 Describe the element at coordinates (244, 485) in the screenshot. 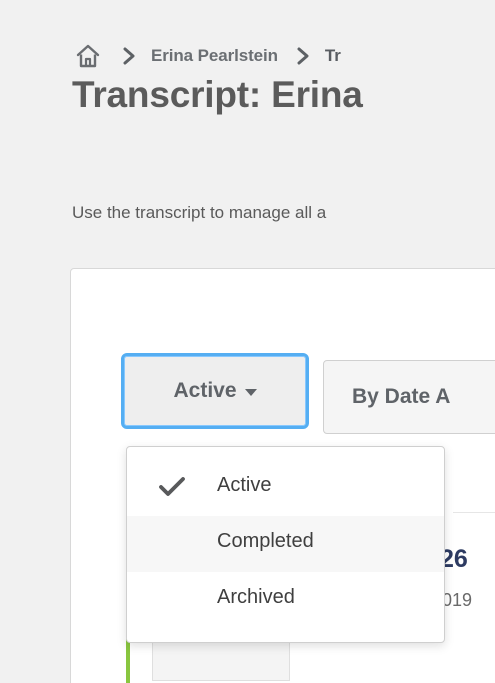

I see `menu-item-label: Active` at that location.